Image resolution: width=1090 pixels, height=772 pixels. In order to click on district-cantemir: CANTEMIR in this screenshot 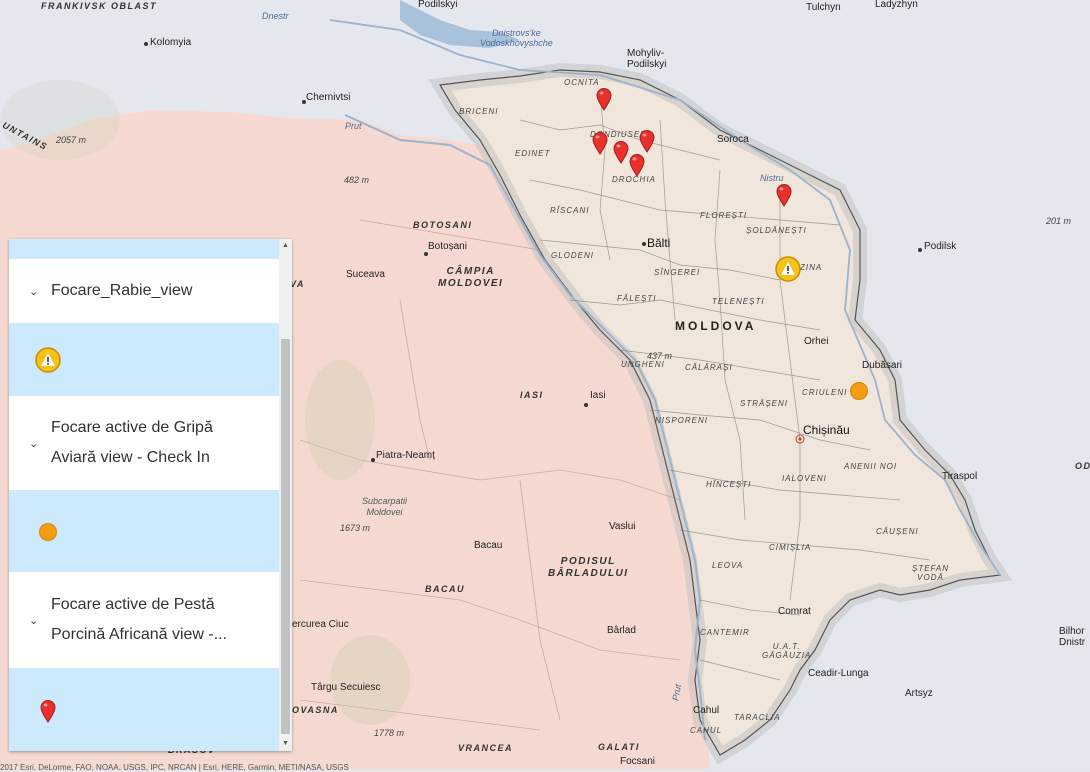, I will do `click(725, 632)`.